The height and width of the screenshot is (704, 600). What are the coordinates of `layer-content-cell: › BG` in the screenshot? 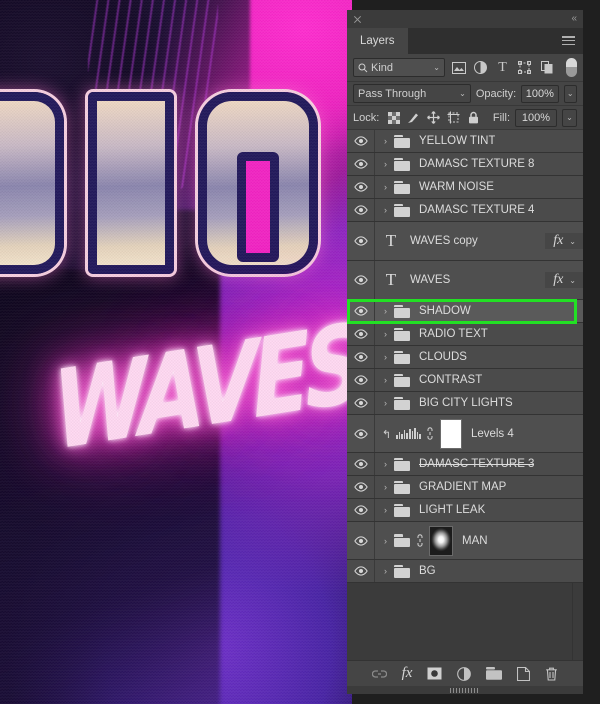 It's located at (479, 571).